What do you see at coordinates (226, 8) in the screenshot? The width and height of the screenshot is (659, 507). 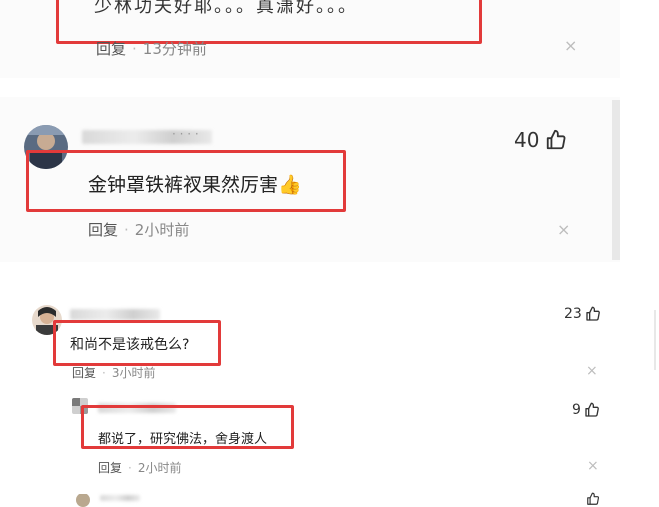 I see `comment-text-1: 少林功夫好耶。。。真潇好。。。` at bounding box center [226, 8].